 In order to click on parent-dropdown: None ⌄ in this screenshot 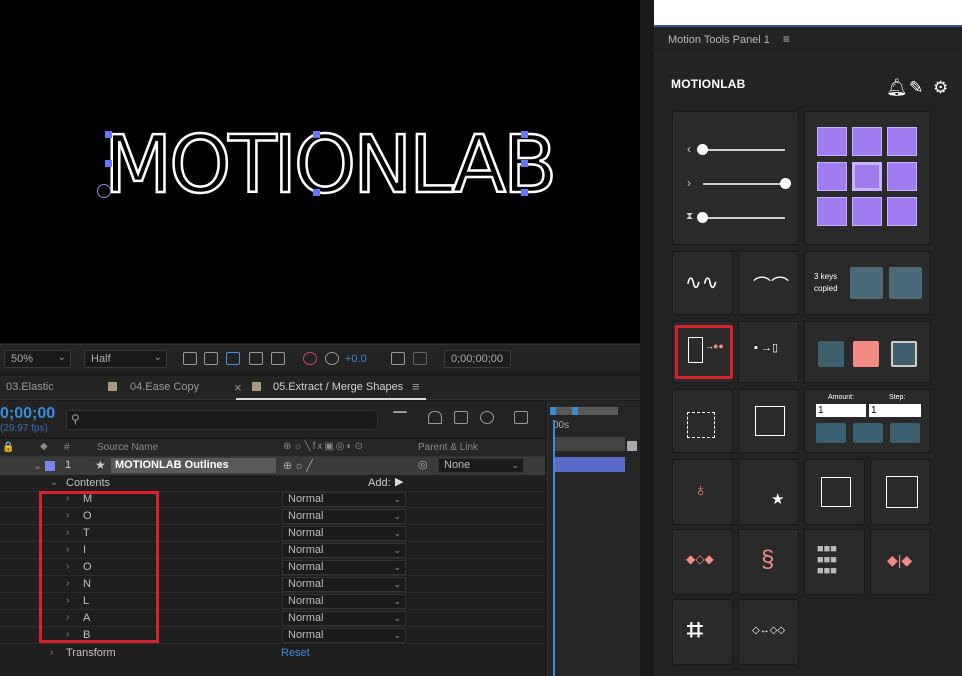, I will do `click(481, 465)`.